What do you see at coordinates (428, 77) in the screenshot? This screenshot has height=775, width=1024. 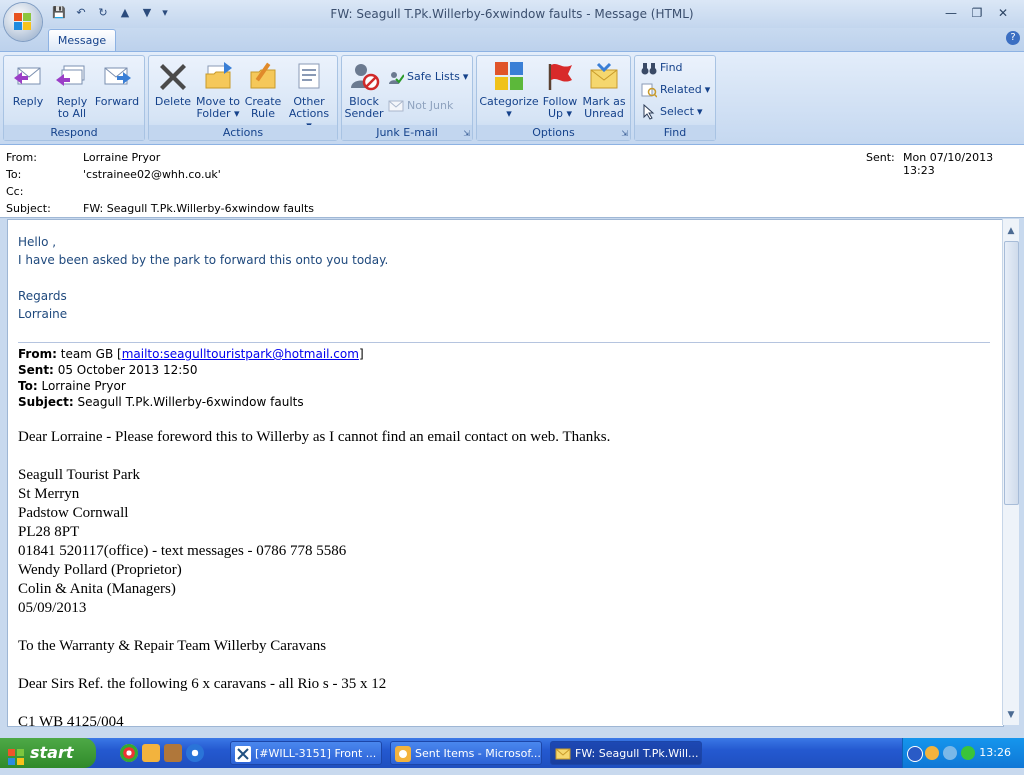 I see `safe-lists-button: Safe Lists ▾` at bounding box center [428, 77].